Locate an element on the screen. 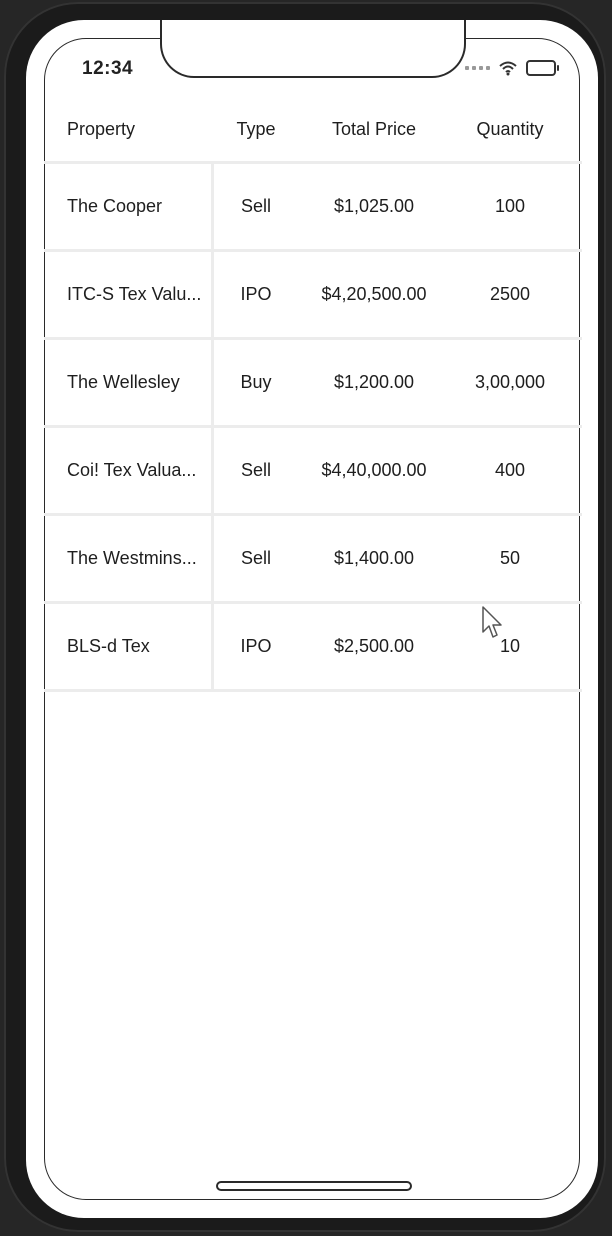  table-row: The Cooper Sell $1,025.00 100 is located at coordinates (313, 208).